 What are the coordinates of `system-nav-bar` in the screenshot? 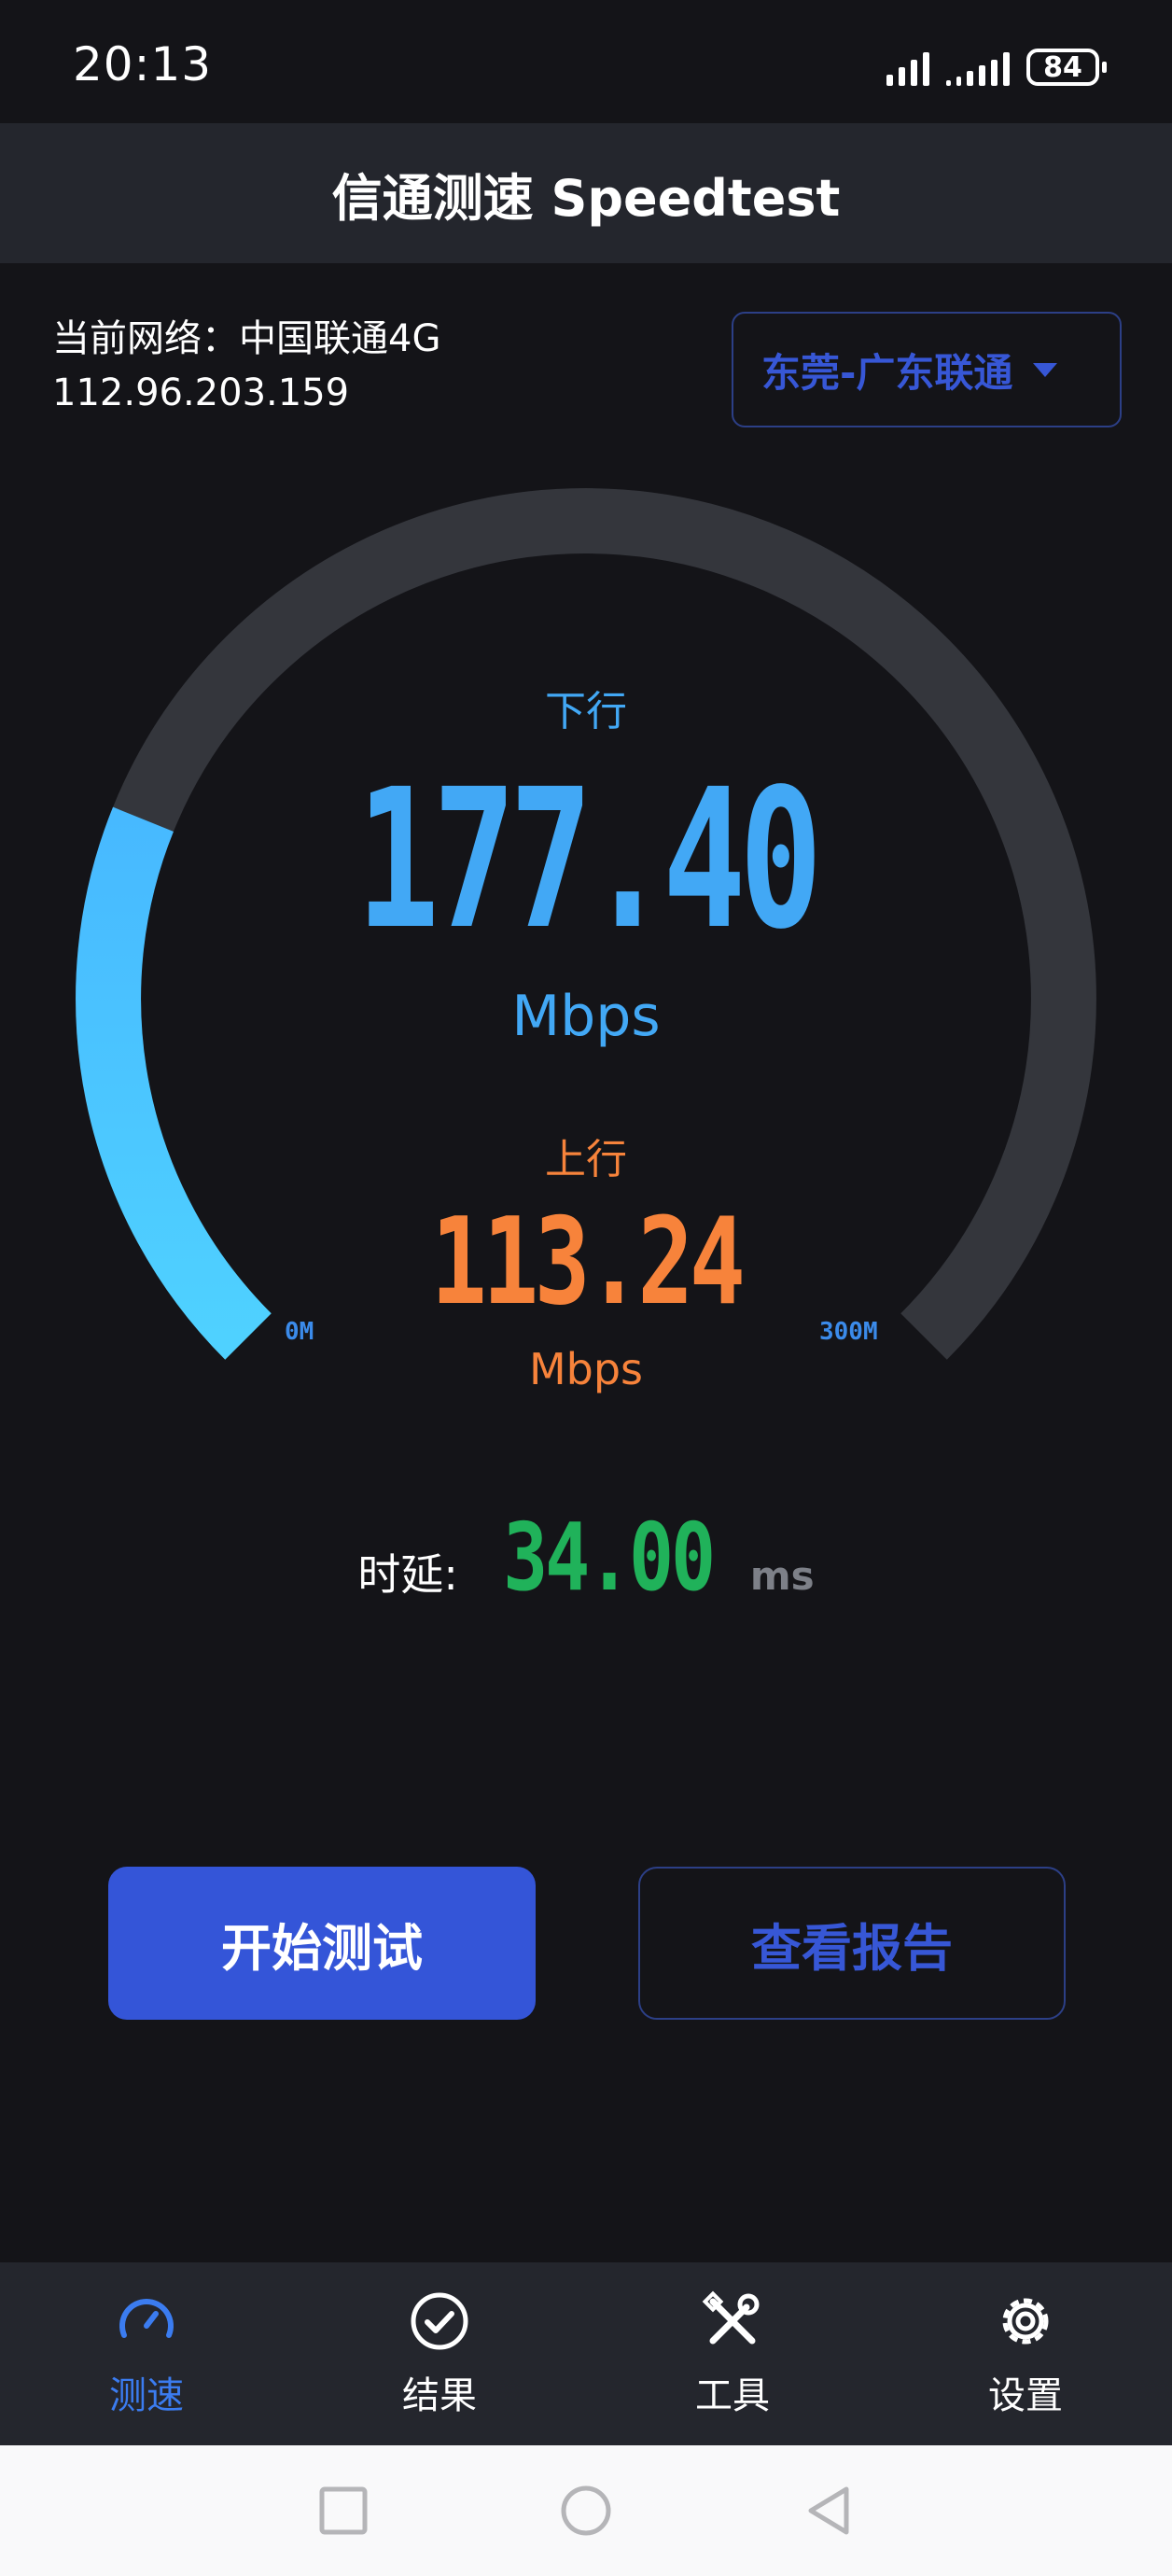 It's located at (586, 2510).